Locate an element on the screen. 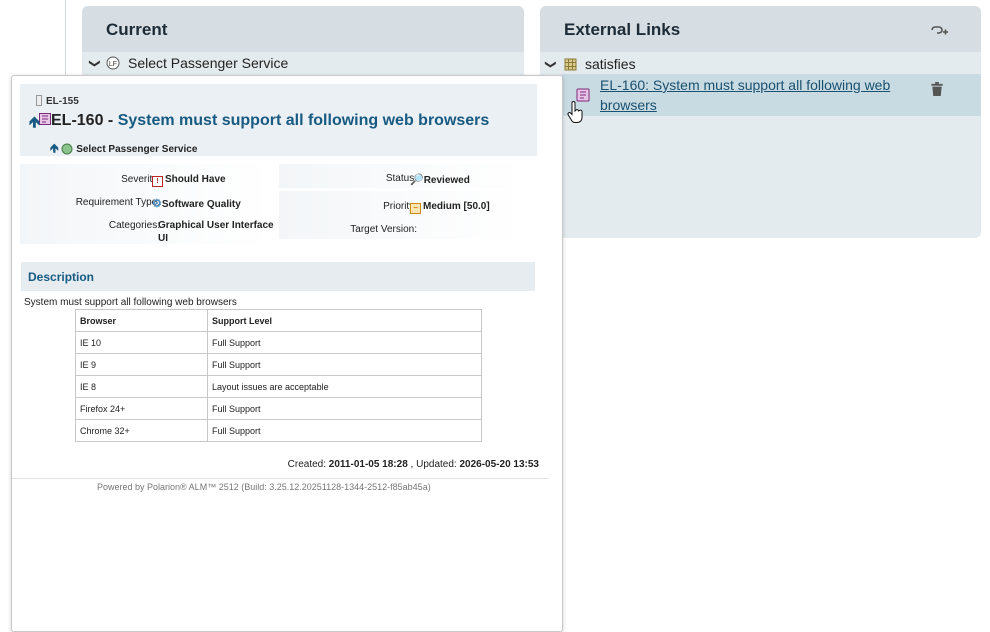 The image size is (990, 632). parent-work-item-id: EL-155 is located at coordinates (62, 101).